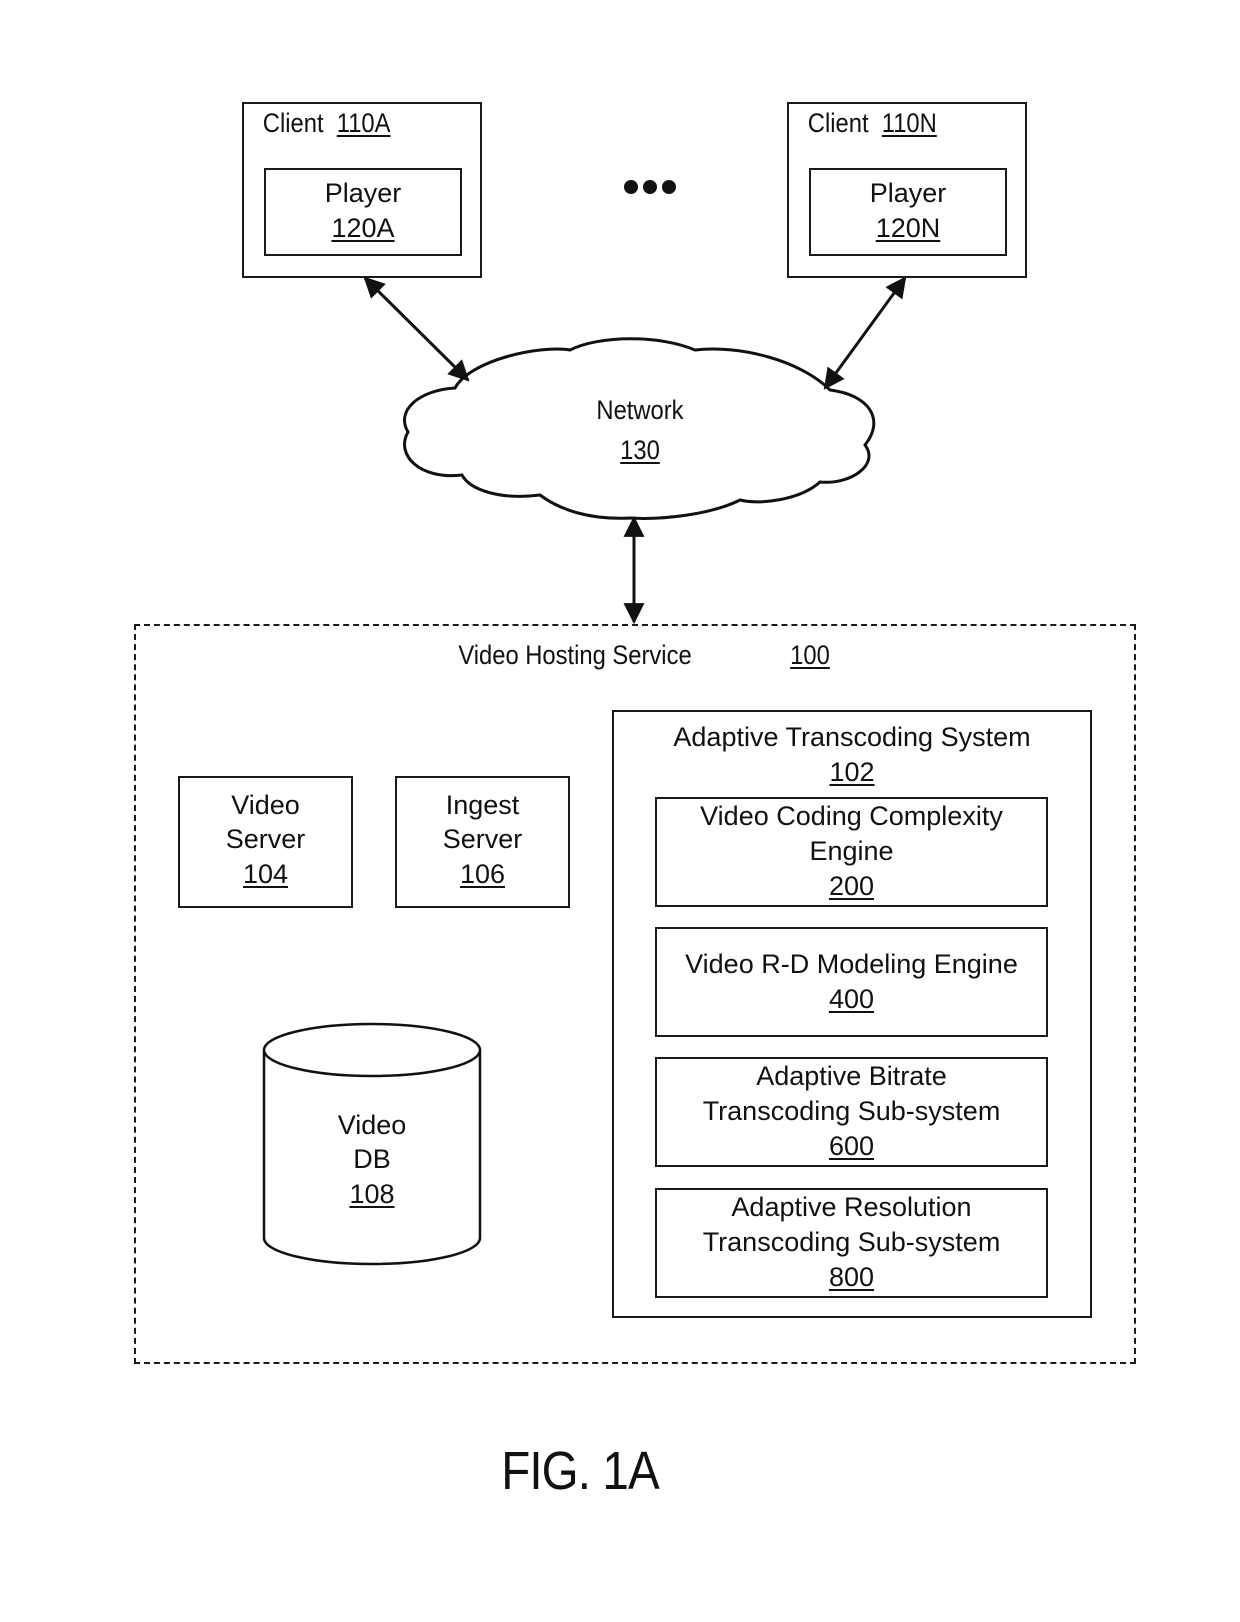 Image resolution: width=1240 pixels, height=1622 pixels. What do you see at coordinates (482, 839) in the screenshot?
I see `ingest-server-line2: Server` at bounding box center [482, 839].